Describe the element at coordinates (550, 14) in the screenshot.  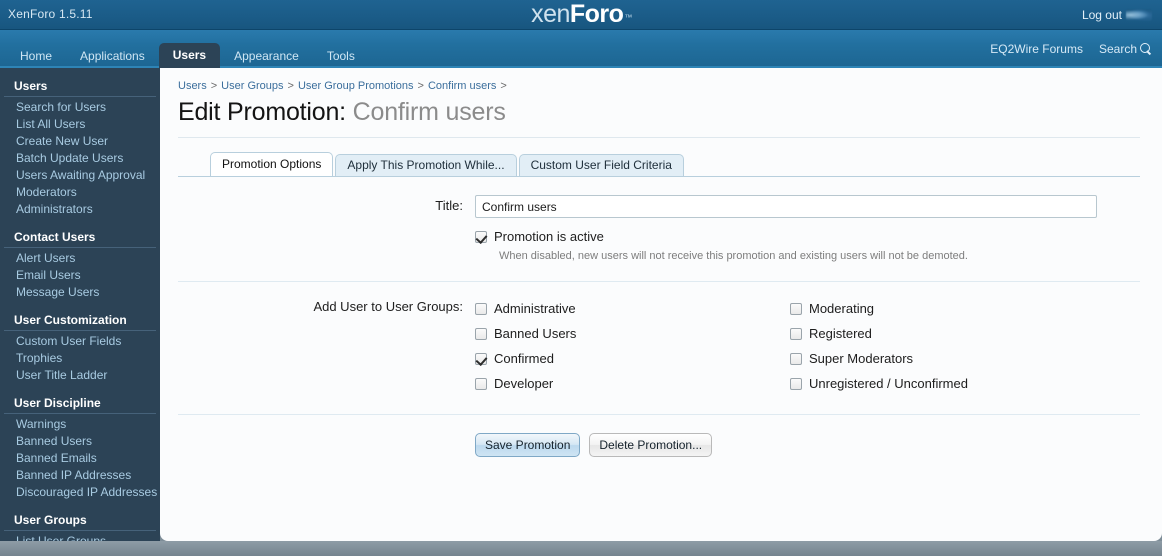
I see `logo-text-light: xen` at that location.